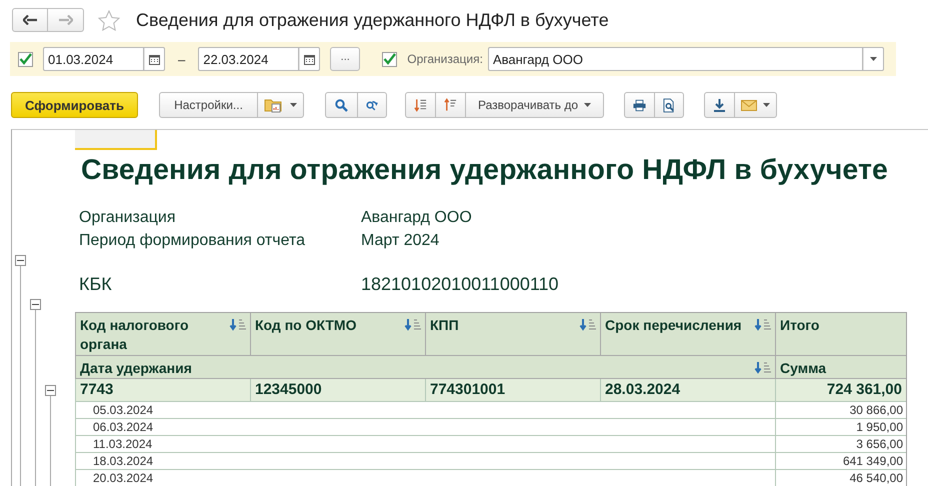 The image size is (928, 486). What do you see at coordinates (512, 334) in the screenshot?
I see `column-header: КПП` at bounding box center [512, 334].